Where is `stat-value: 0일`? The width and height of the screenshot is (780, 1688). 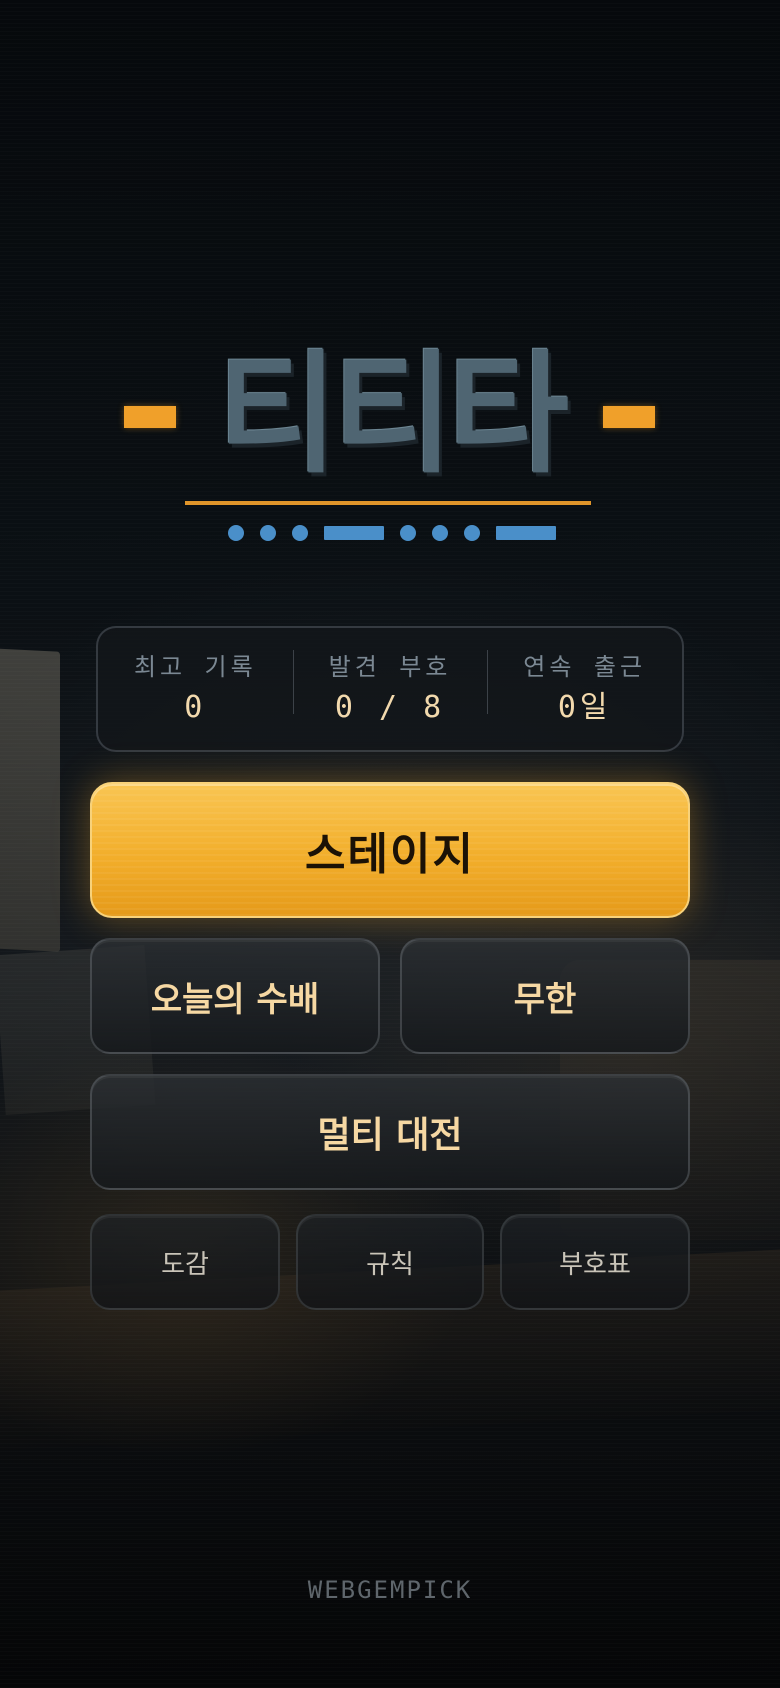
stat-value: 0일 is located at coordinates (584, 707).